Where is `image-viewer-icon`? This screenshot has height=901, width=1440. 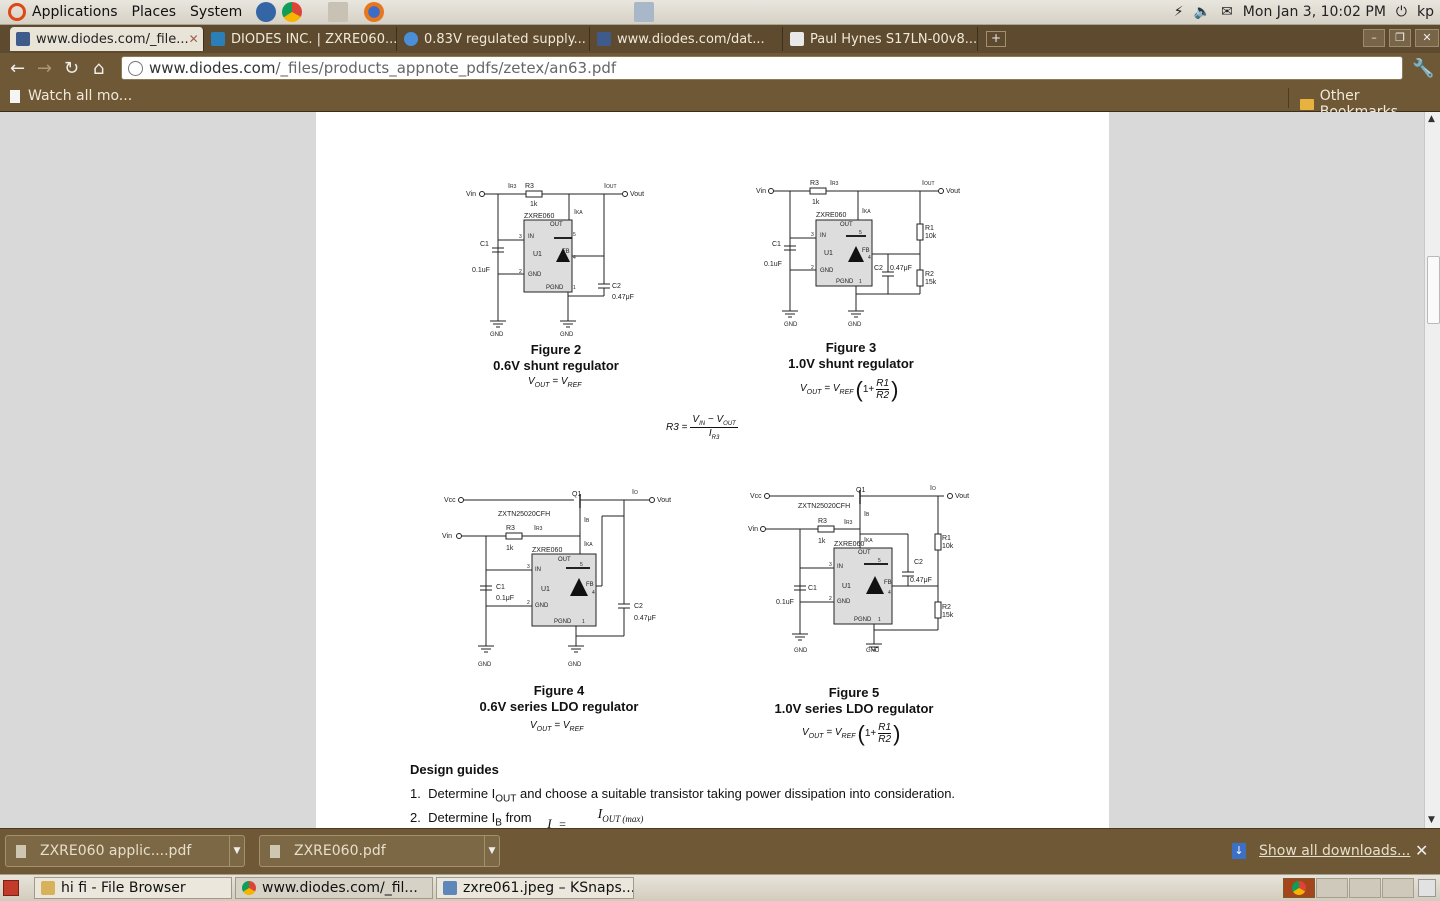 image-viewer-icon is located at coordinates (450, 888).